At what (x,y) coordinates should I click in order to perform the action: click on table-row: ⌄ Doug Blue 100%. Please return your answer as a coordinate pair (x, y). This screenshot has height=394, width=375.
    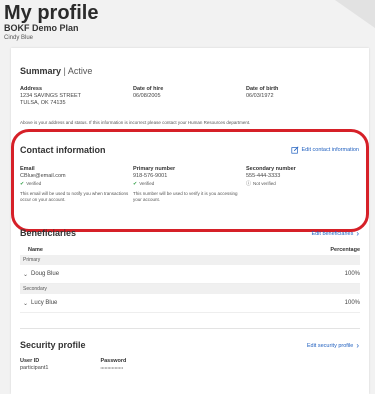
    Looking at the image, I should click on (190, 274).